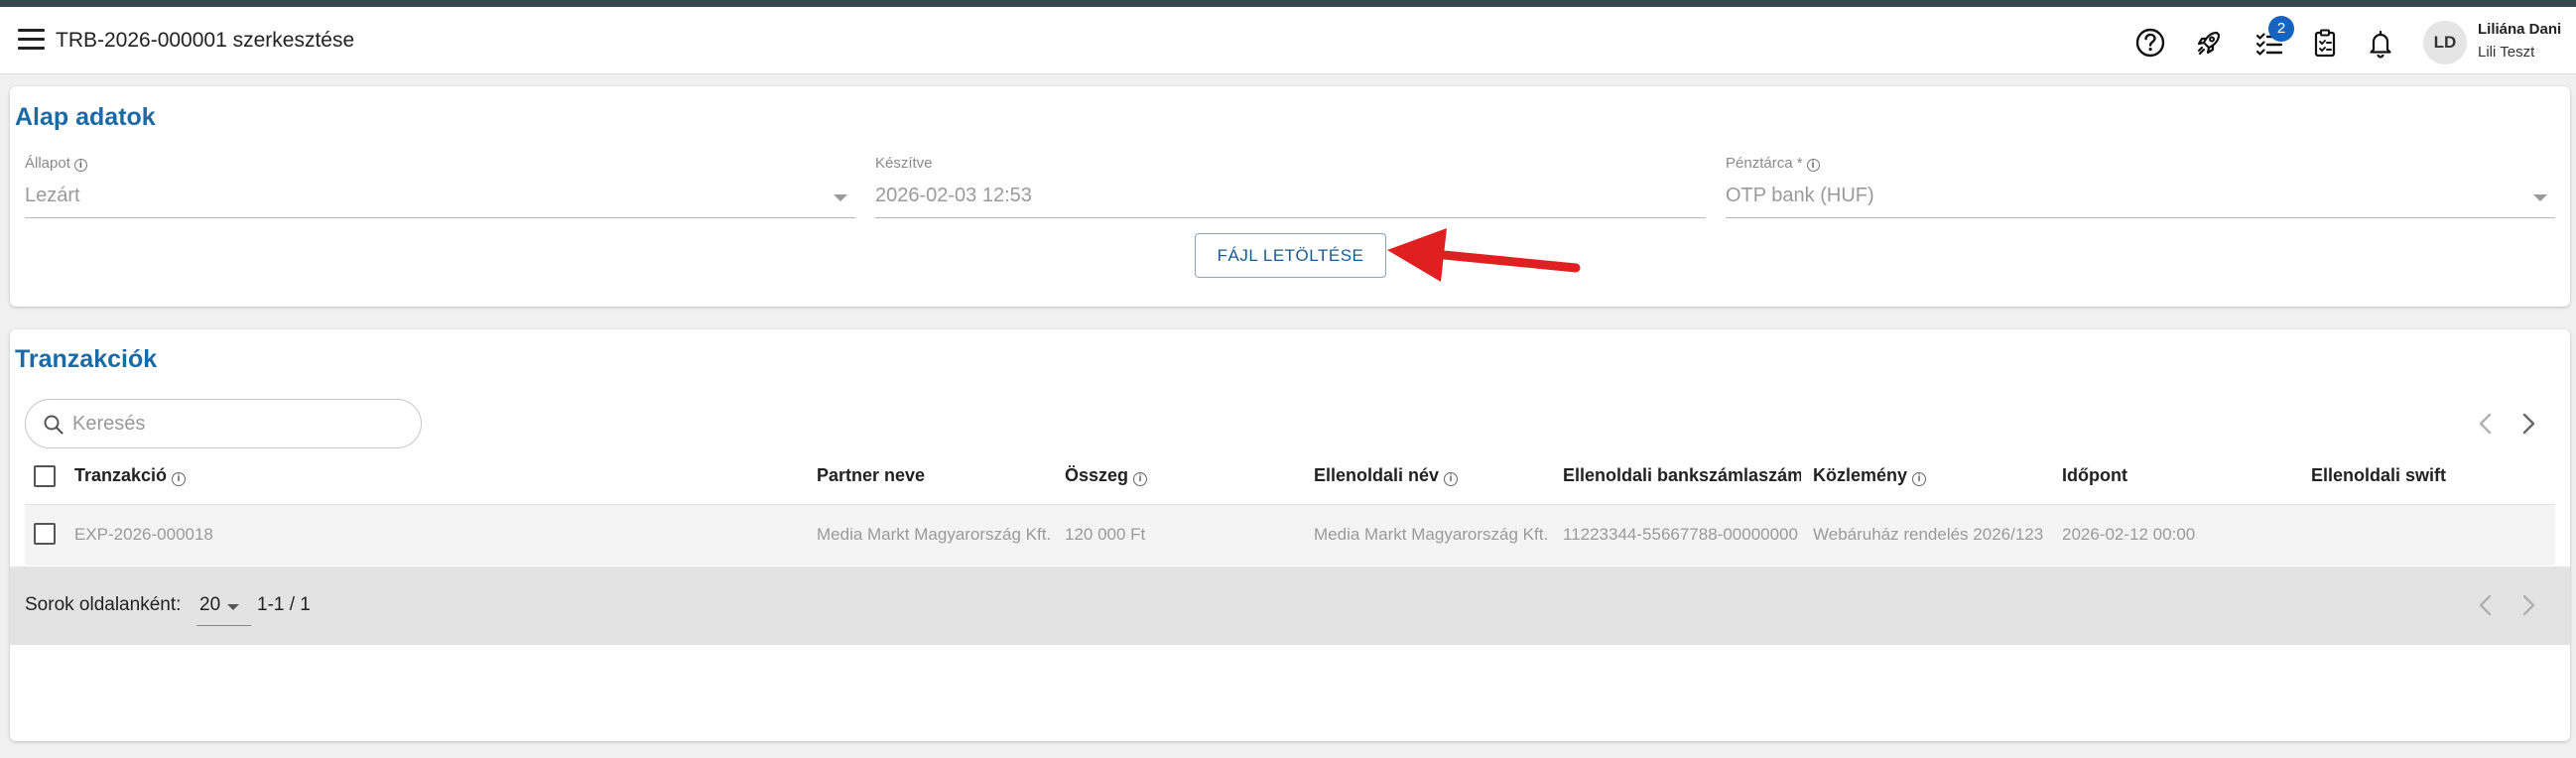 Image resolution: width=2576 pixels, height=758 pixels. I want to click on wallet-label: Pénztárca *, so click(1765, 163).